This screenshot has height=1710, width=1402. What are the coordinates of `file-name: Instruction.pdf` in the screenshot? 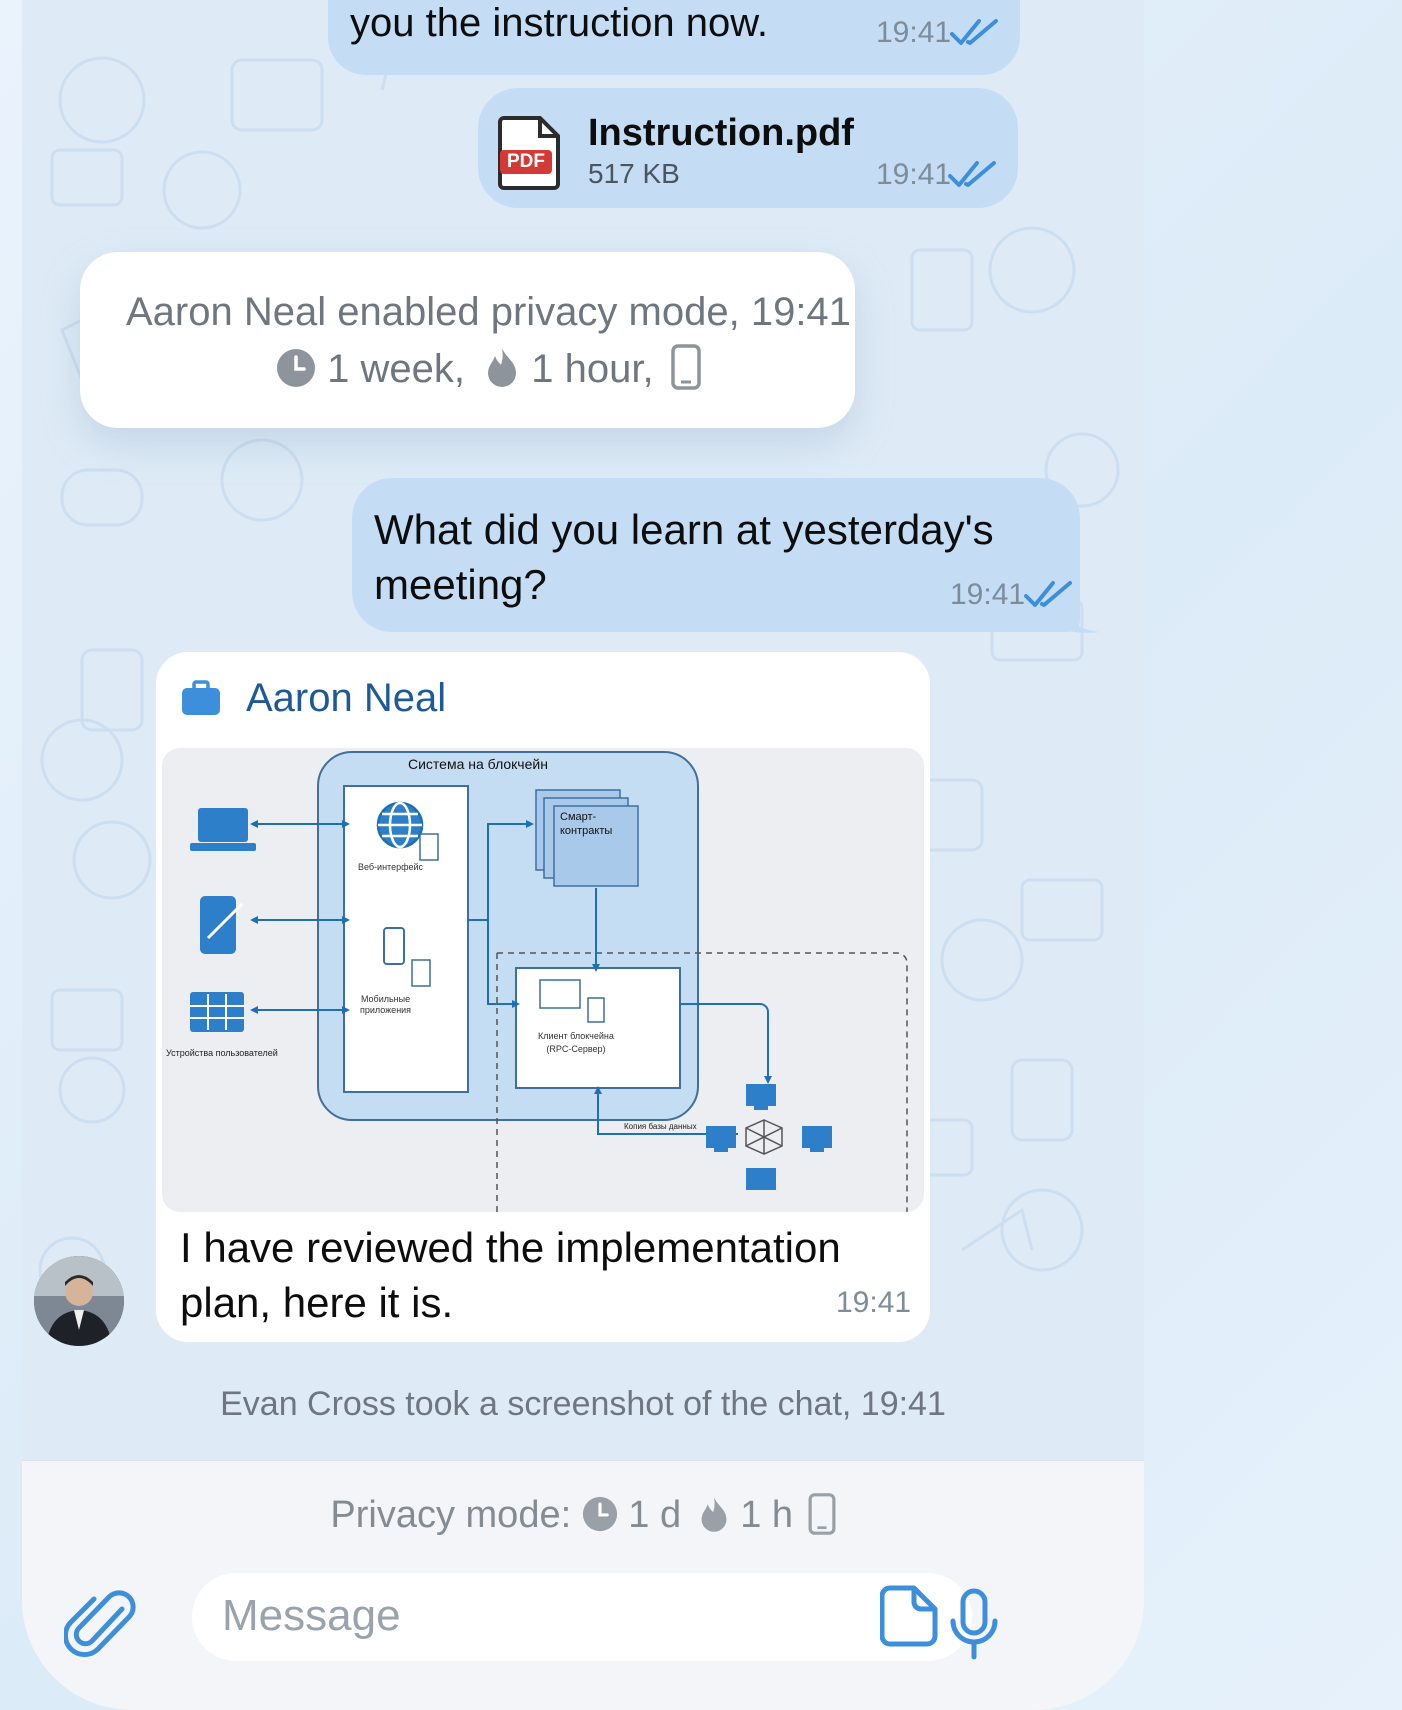 It's located at (721, 133).